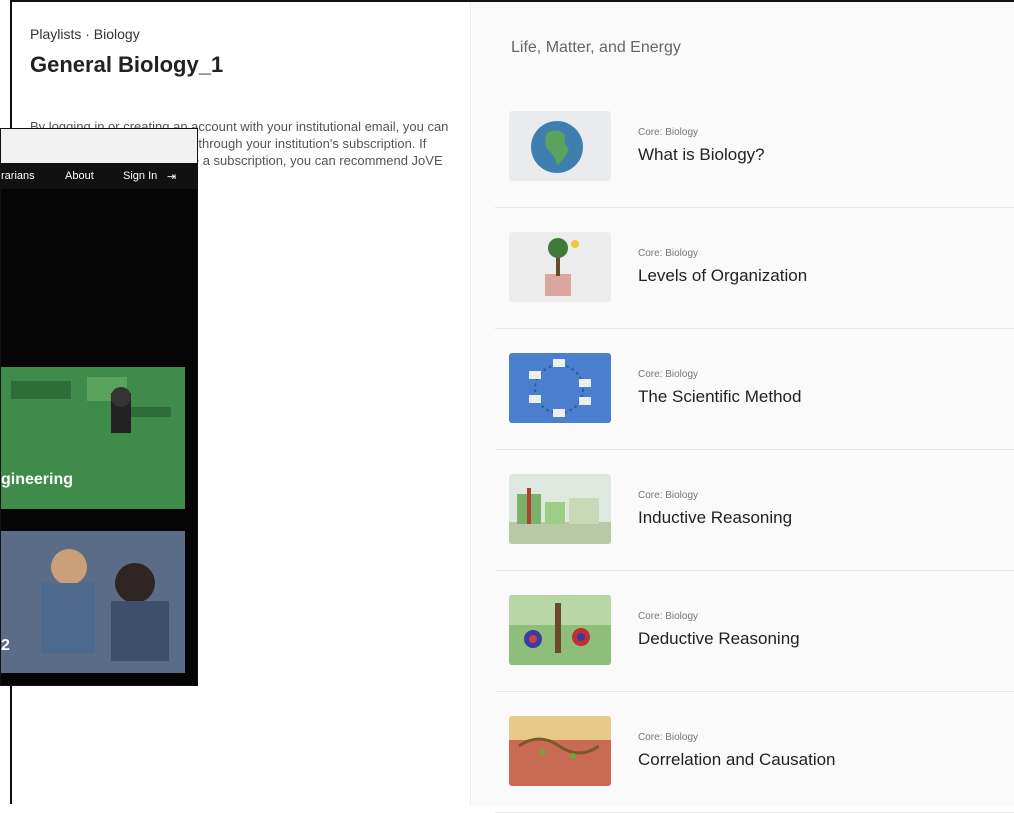 The image size is (1014, 813). I want to click on video-item: Core: Biology Deductive Reasoning, so click(754, 631).